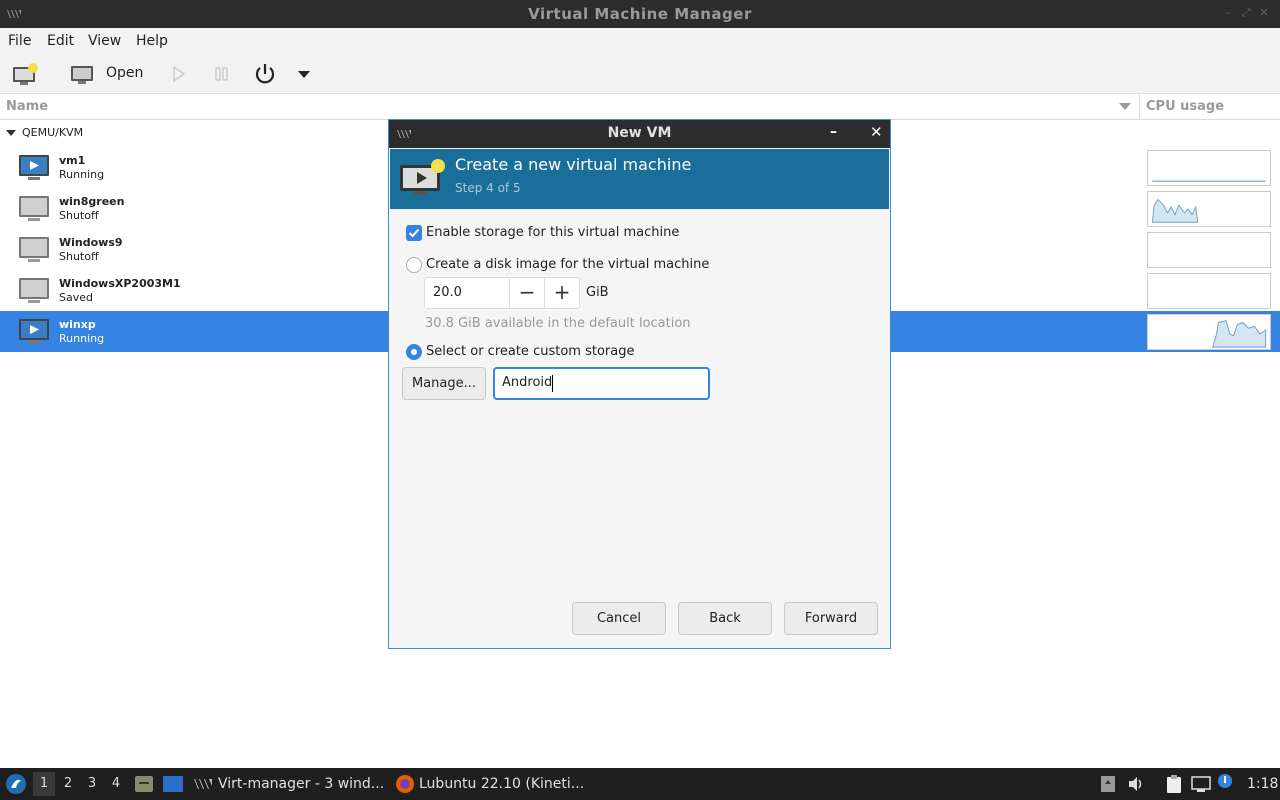 The width and height of the screenshot is (1280, 800). What do you see at coordinates (1139, 107) in the screenshot?
I see `column-divider` at bounding box center [1139, 107].